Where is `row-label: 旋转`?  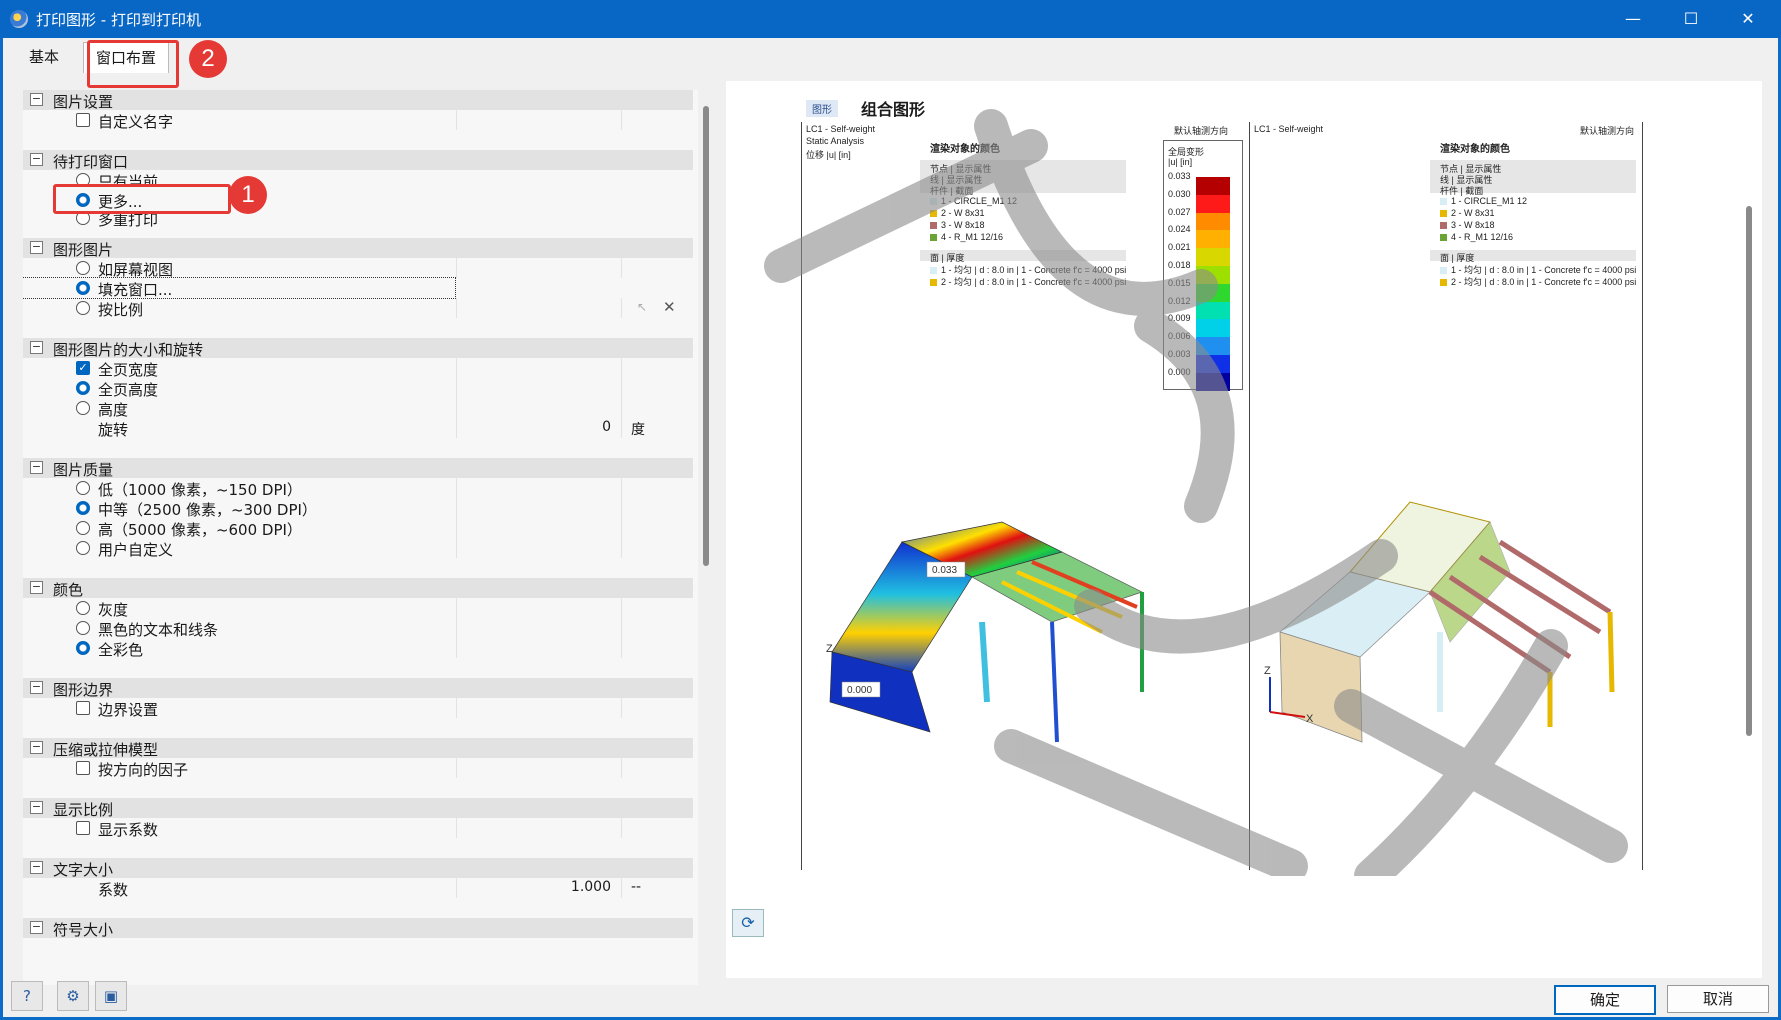
row-label: 旋转 is located at coordinates (113, 430).